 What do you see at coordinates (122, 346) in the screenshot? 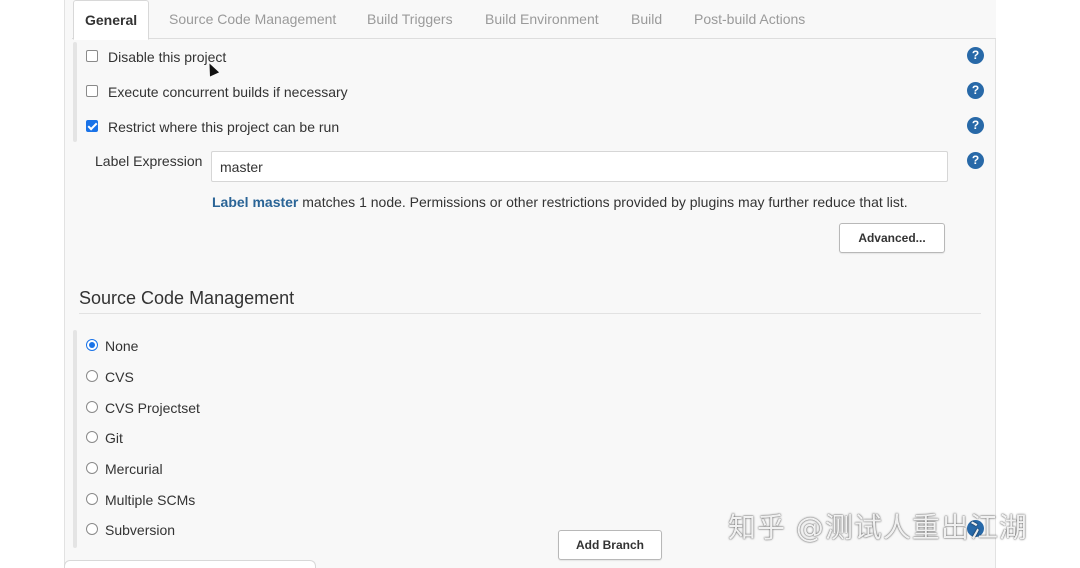
I see `scm-option-label: None` at bounding box center [122, 346].